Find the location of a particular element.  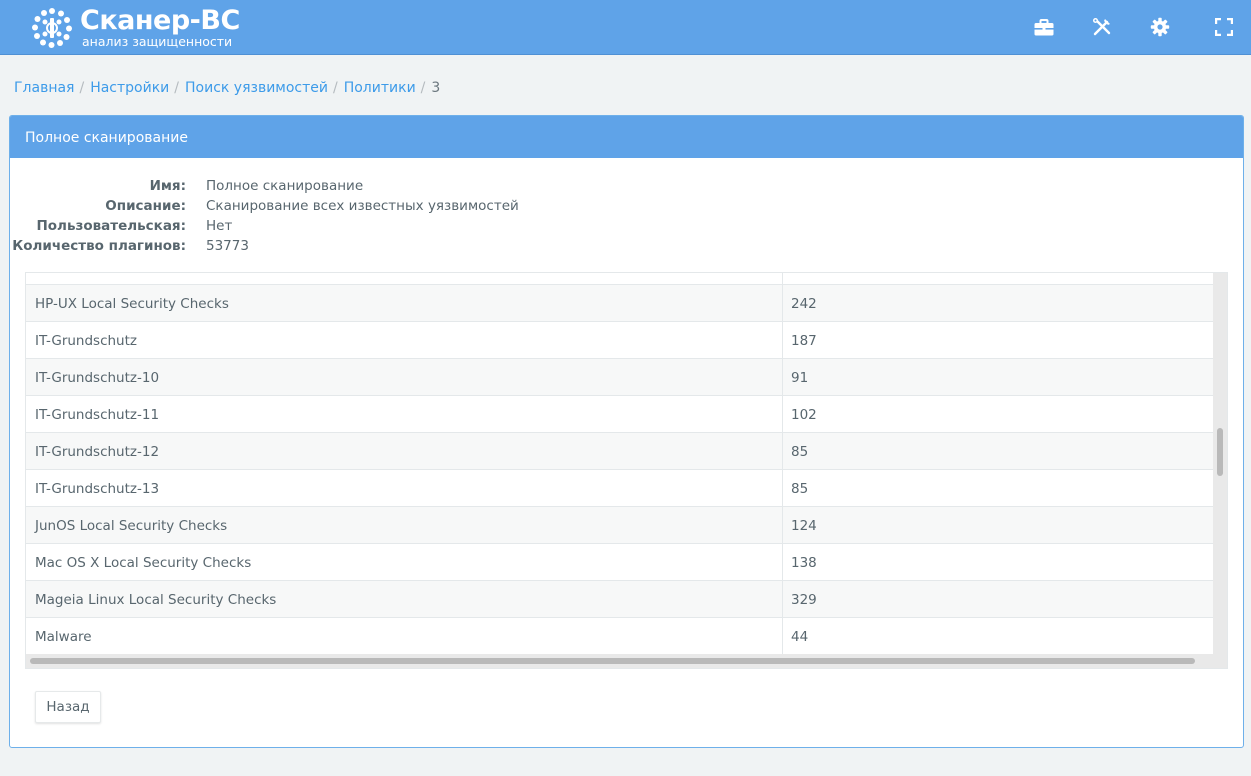

plugin-count: 91 is located at coordinates (800, 378).